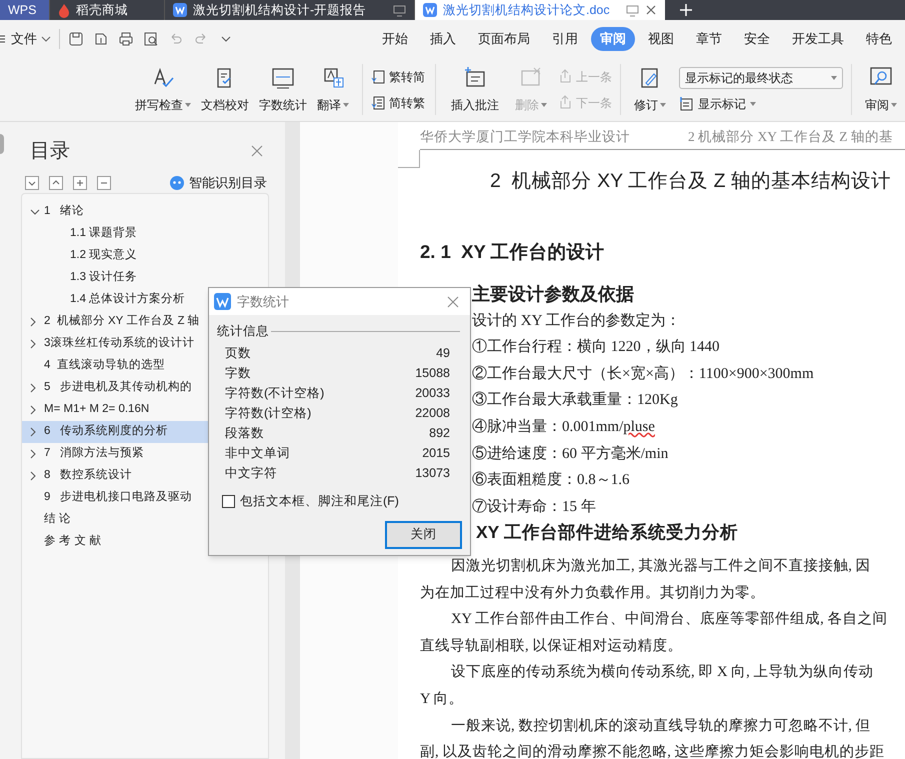  Describe the element at coordinates (238, 353) in the screenshot. I see `stat-label: 页数` at that location.